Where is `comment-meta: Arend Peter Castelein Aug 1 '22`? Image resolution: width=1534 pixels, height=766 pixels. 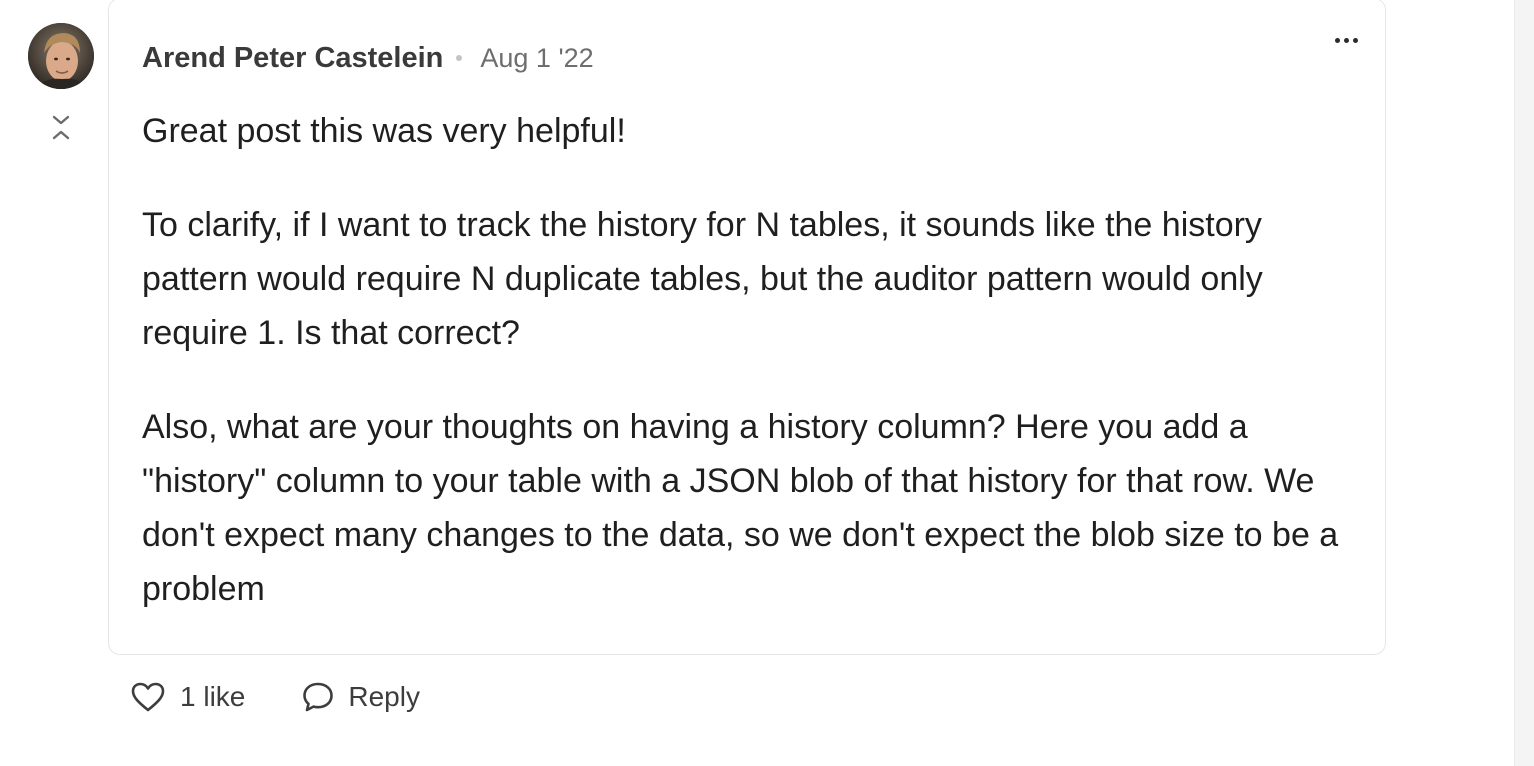
comment-meta: Arend Peter Castelein Aug 1 '22 is located at coordinates (368, 58).